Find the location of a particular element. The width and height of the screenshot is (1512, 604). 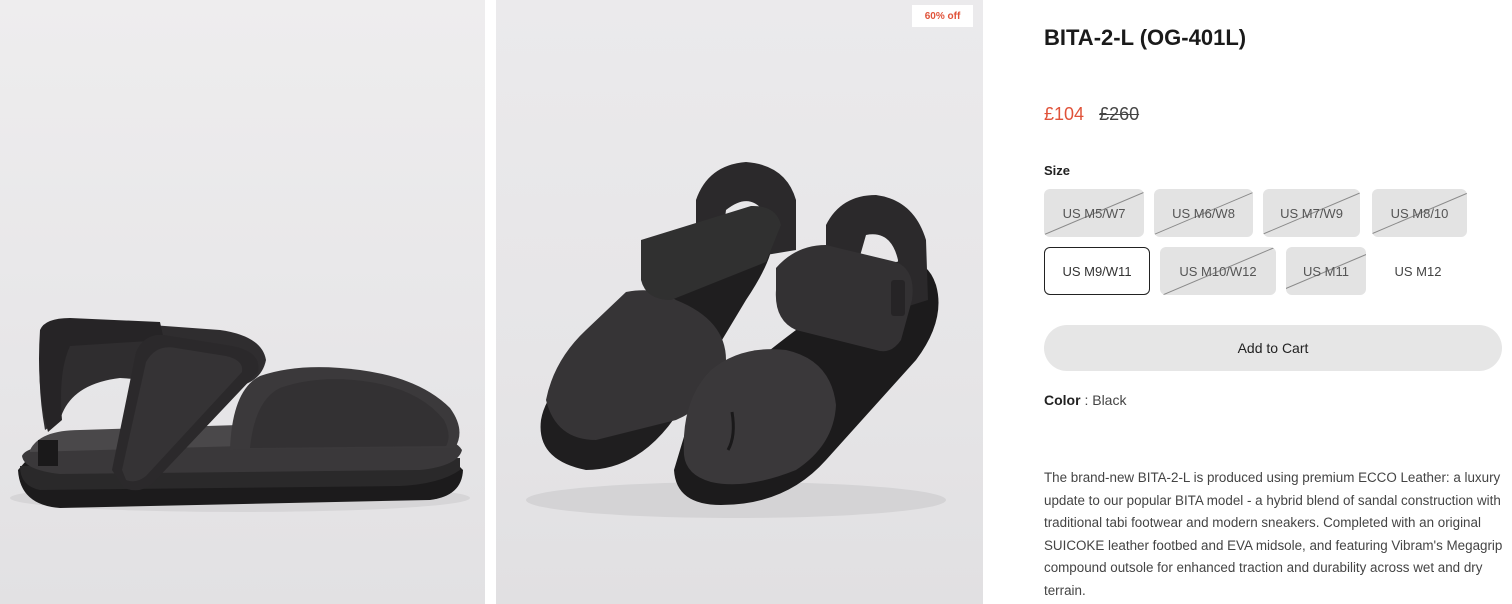

original-price: £260 is located at coordinates (1119, 114).